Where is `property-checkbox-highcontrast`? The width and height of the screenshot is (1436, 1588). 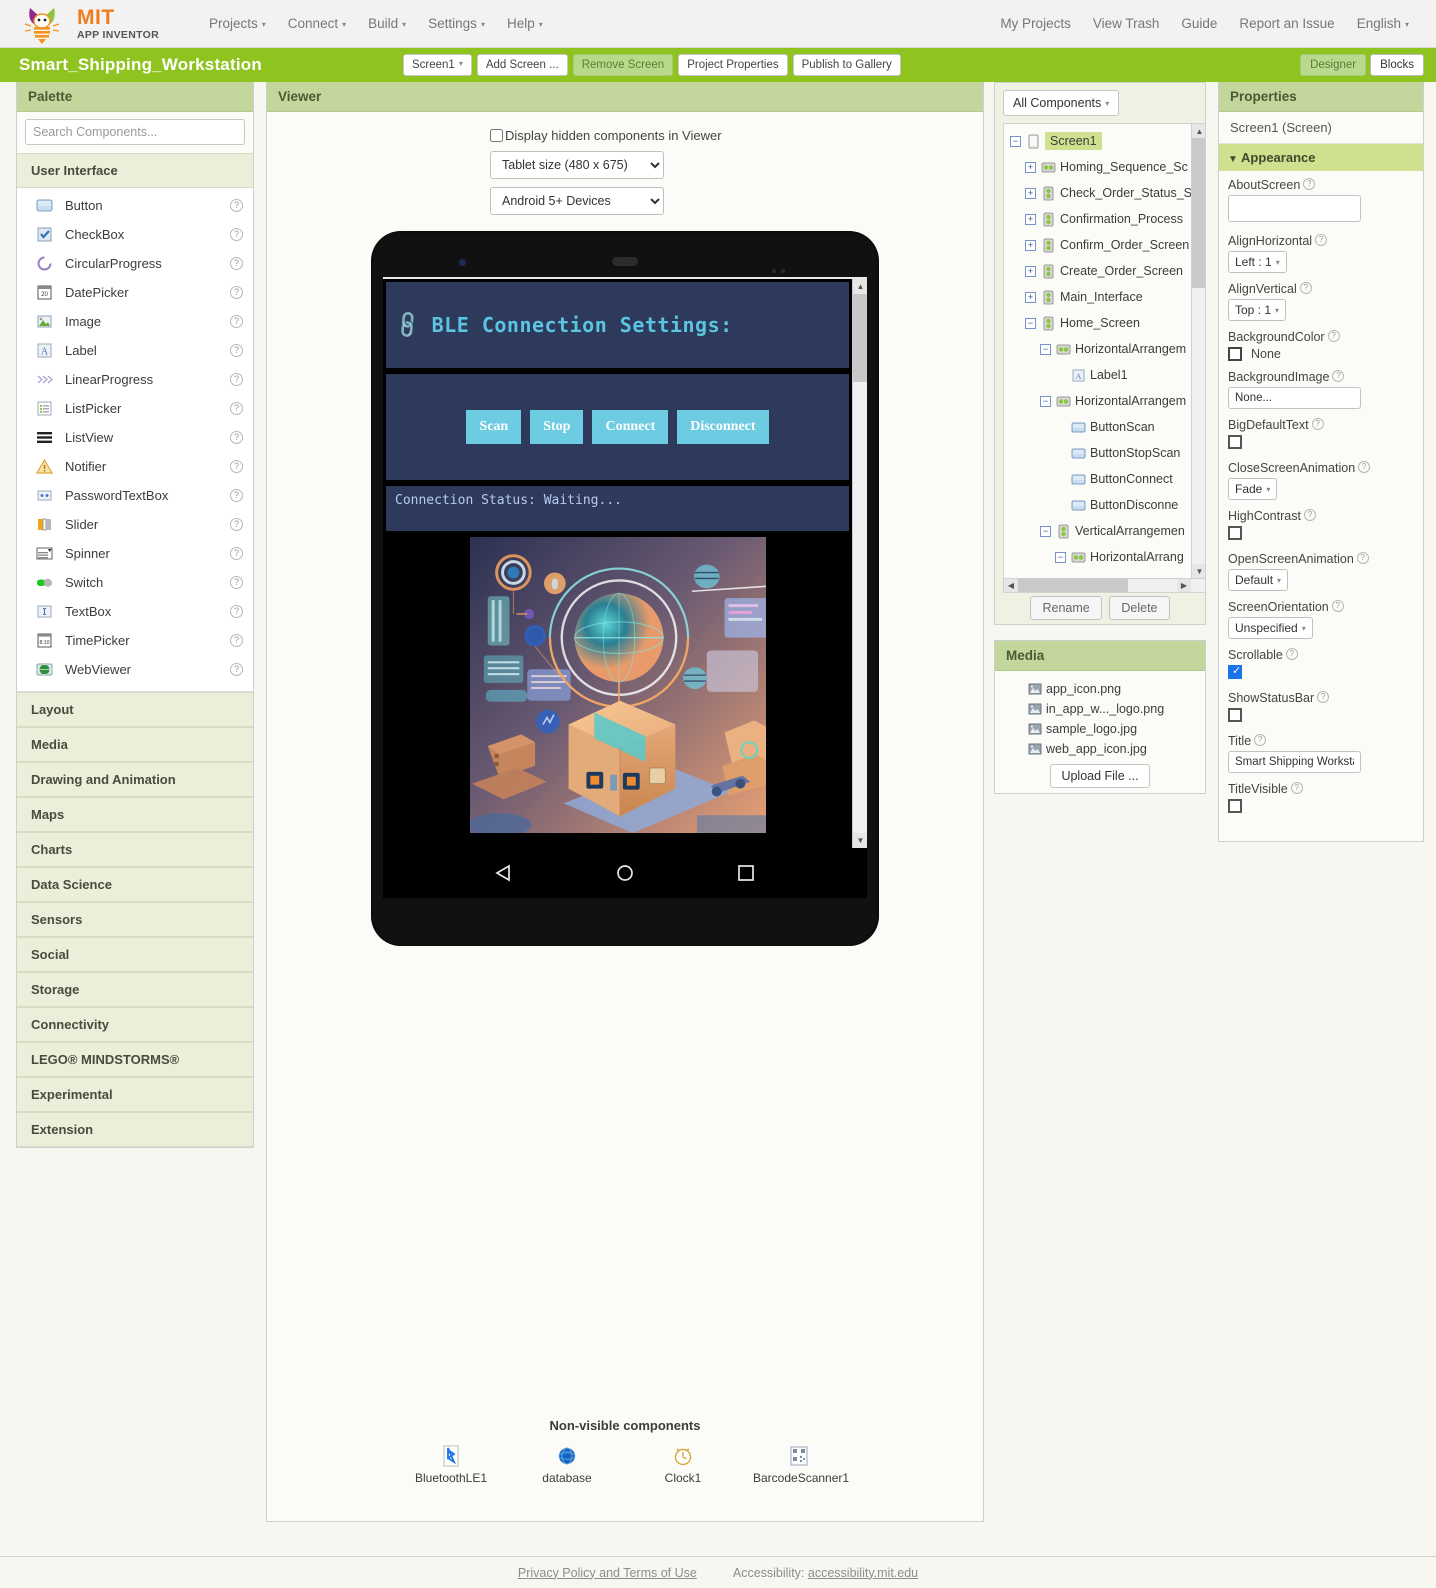
property-checkbox-highcontrast is located at coordinates (1235, 533).